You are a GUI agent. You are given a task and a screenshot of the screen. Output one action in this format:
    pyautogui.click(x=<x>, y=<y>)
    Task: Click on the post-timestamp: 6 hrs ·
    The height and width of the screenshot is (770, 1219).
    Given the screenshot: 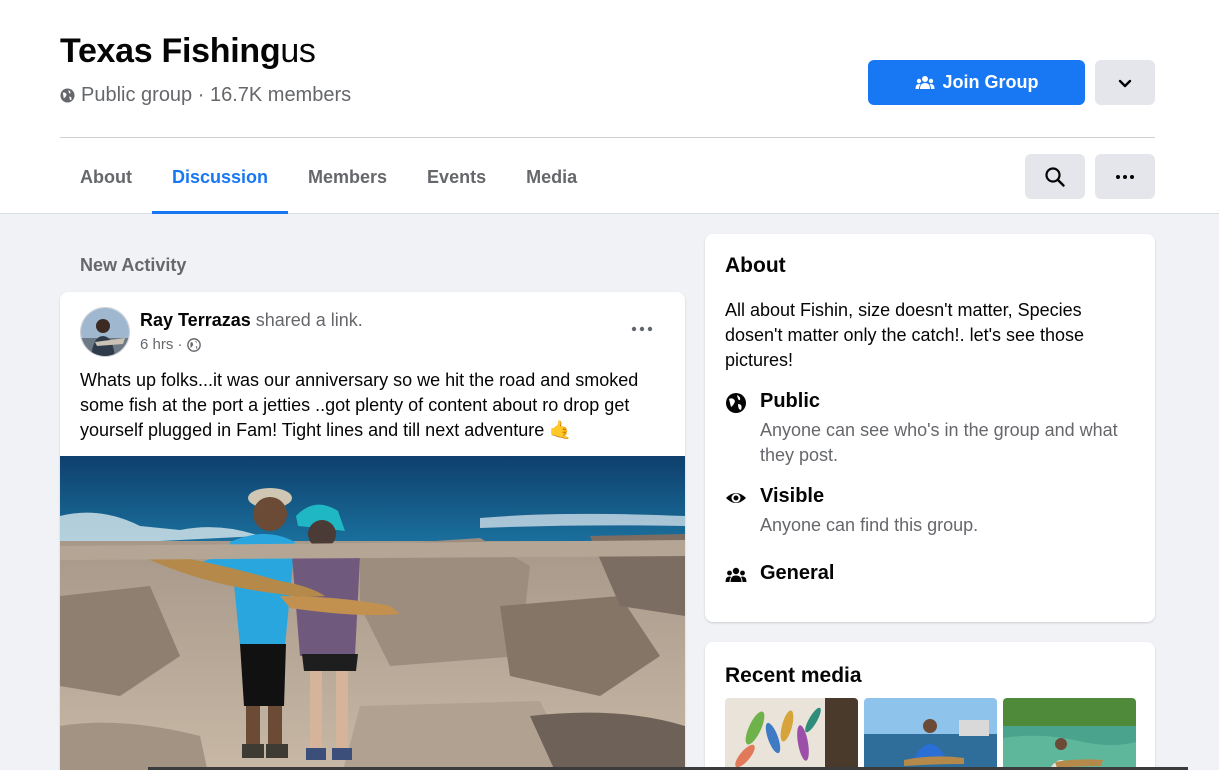 What is the action you would take?
    pyautogui.click(x=170, y=344)
    